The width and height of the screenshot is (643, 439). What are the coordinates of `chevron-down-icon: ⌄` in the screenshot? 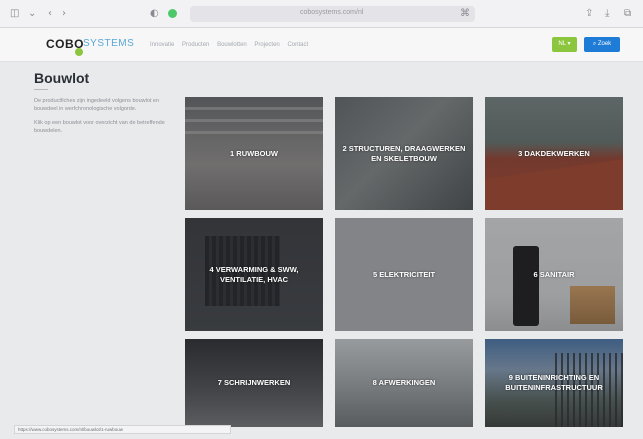 It's located at (32, 14).